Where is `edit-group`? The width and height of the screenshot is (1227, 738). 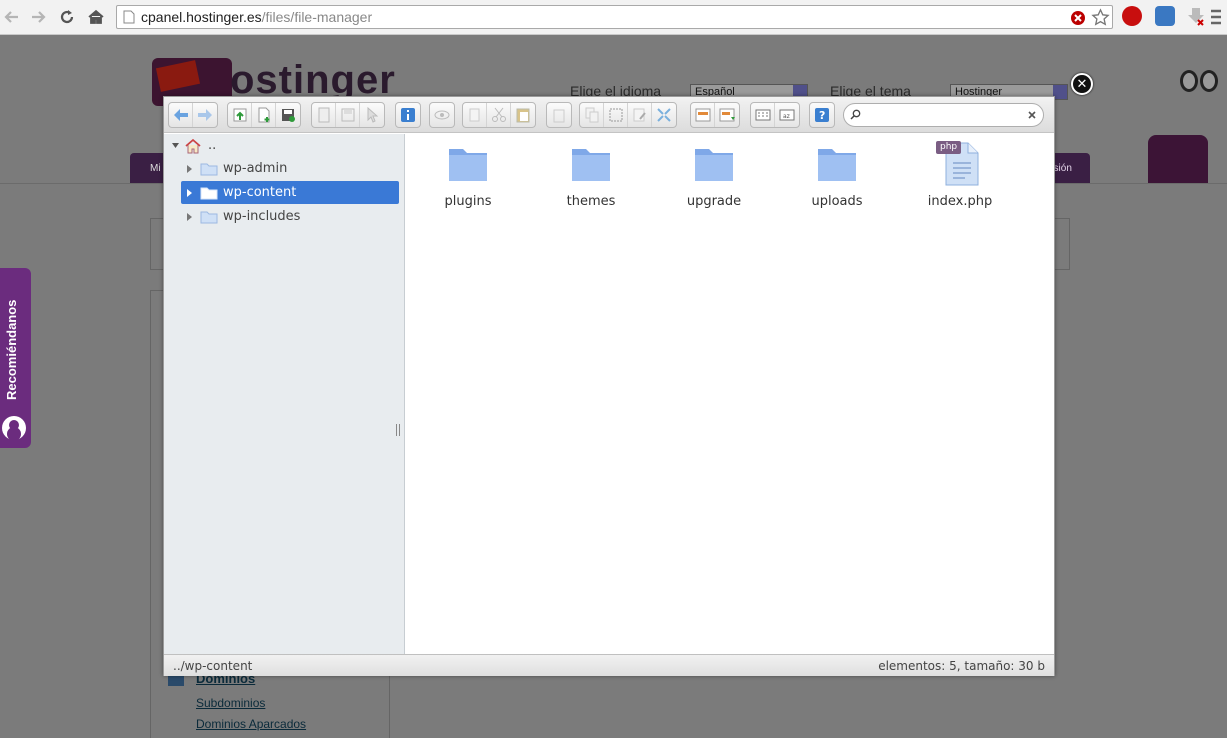 edit-group is located at coordinates (348, 115).